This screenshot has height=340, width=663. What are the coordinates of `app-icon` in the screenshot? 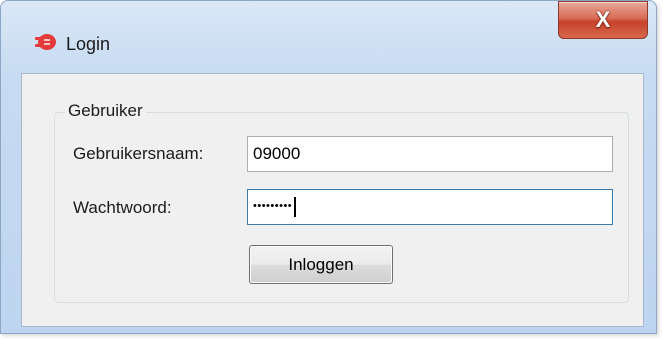 It's located at (46, 42).